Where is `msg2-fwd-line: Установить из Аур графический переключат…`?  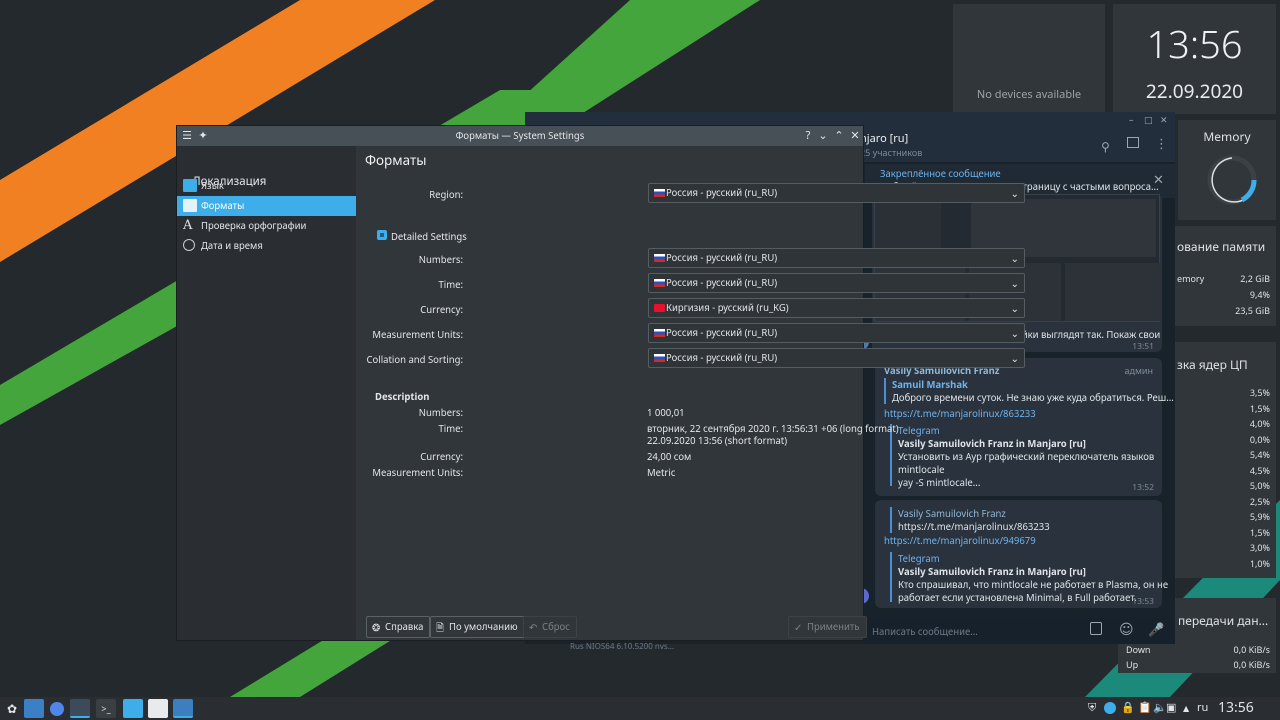
msg2-fwd-line: Установить из Аур графический переключат… is located at coordinates (1026, 456).